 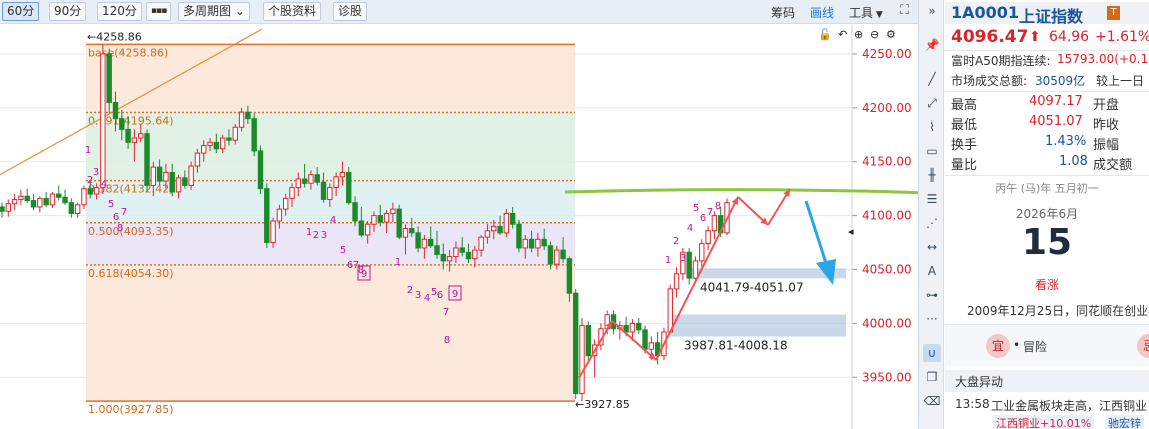 I want to click on sentiment-label: 看涨, so click(x=1047, y=285).